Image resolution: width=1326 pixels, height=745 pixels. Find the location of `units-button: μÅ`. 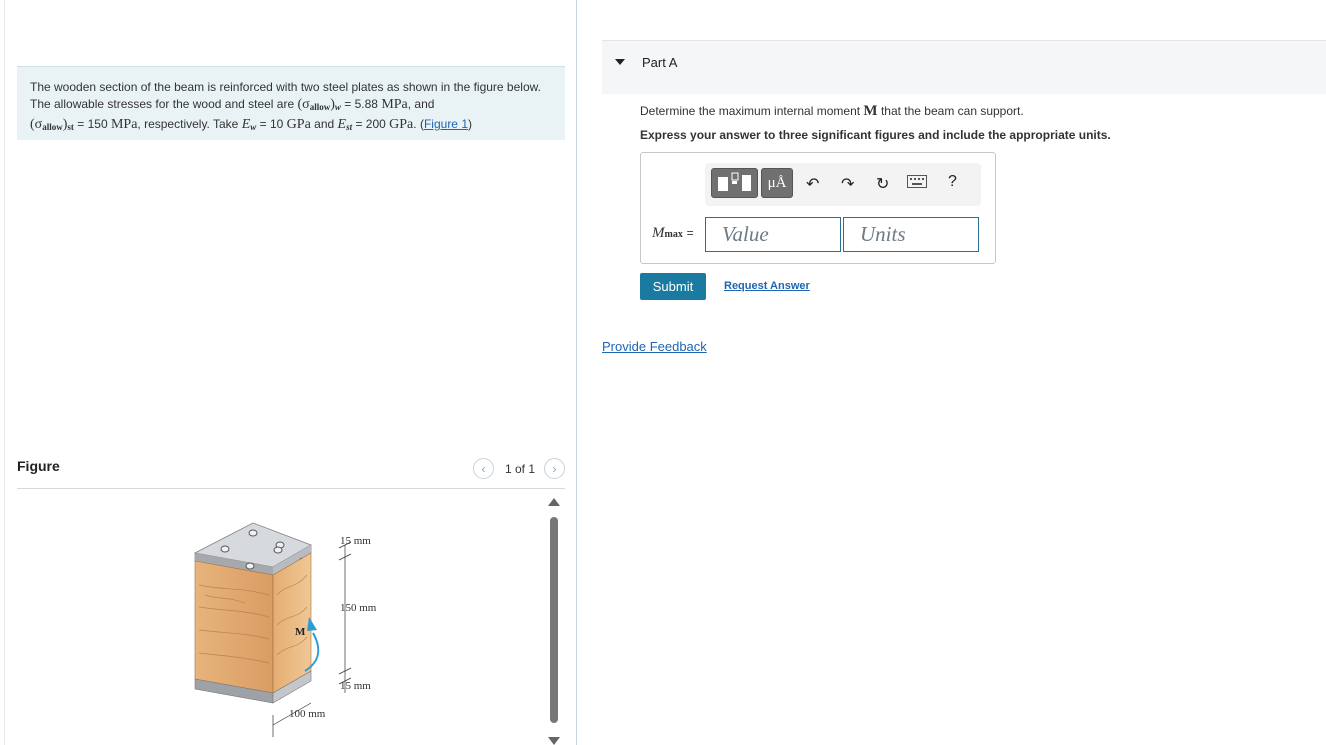

units-button: μÅ is located at coordinates (777, 183).